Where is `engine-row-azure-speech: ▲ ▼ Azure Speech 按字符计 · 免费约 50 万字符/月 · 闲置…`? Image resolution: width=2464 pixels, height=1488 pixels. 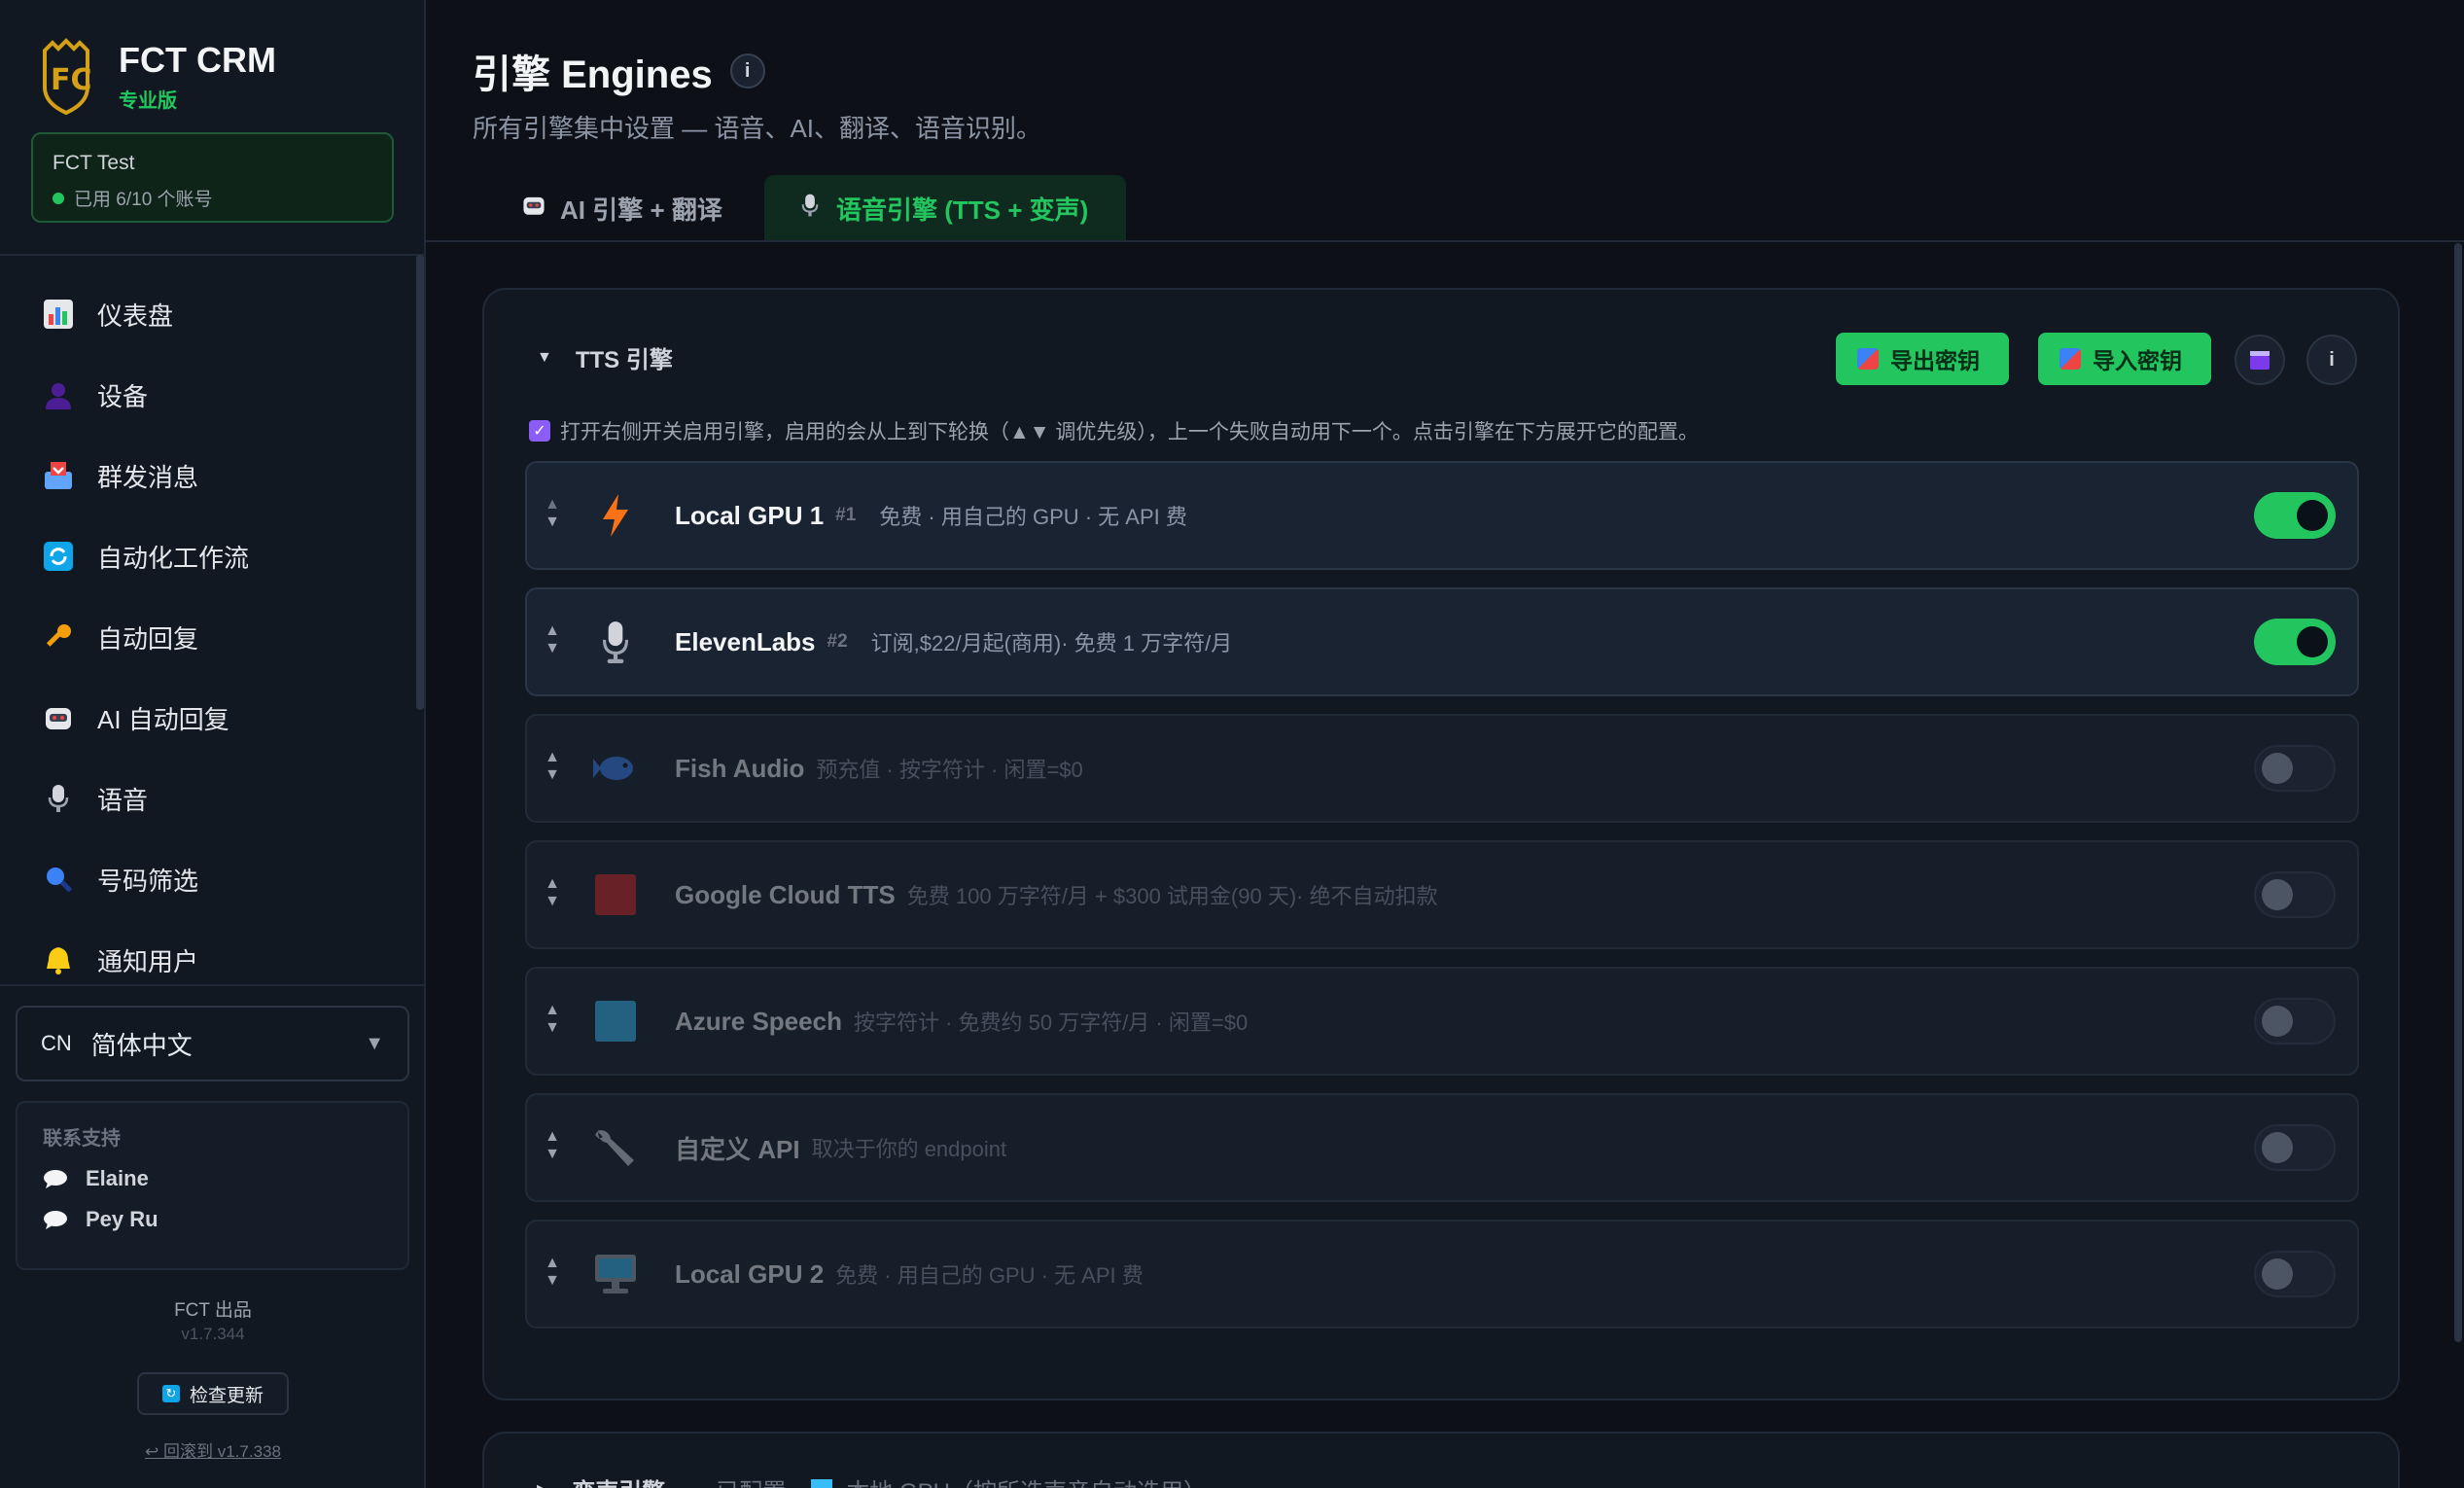 engine-row-azure-speech: ▲ ▼ Azure Speech 按字符计 · 免费约 50 万字符/月 · 闲置… is located at coordinates (1442, 1022).